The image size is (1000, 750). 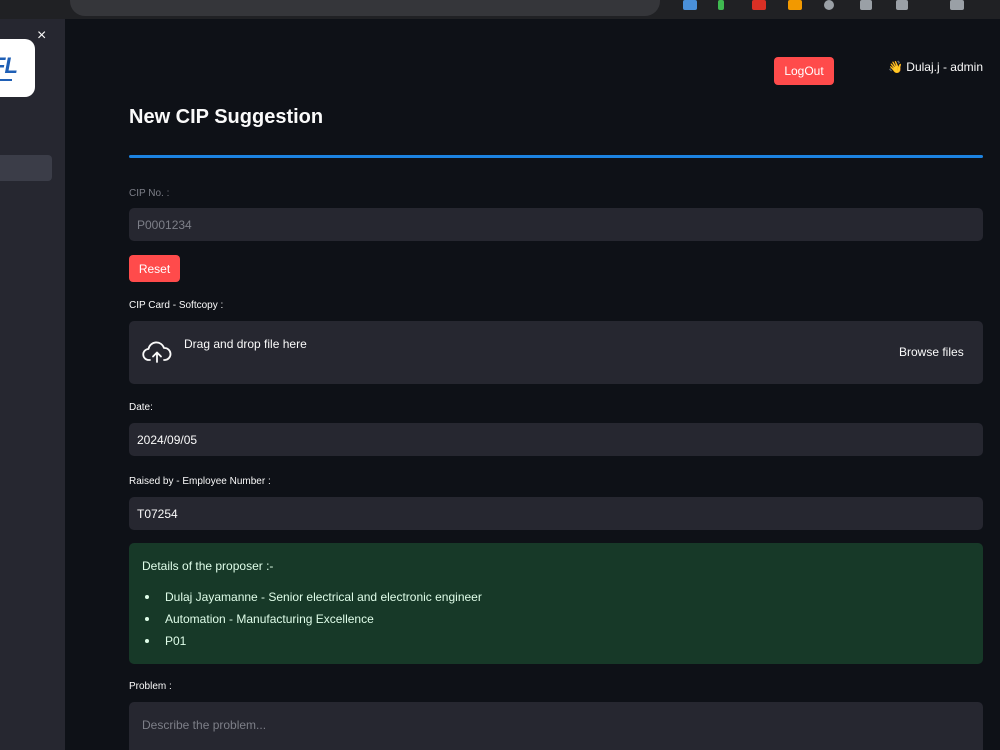 I want to click on browser-toolbar: p, so click(x=500, y=9).